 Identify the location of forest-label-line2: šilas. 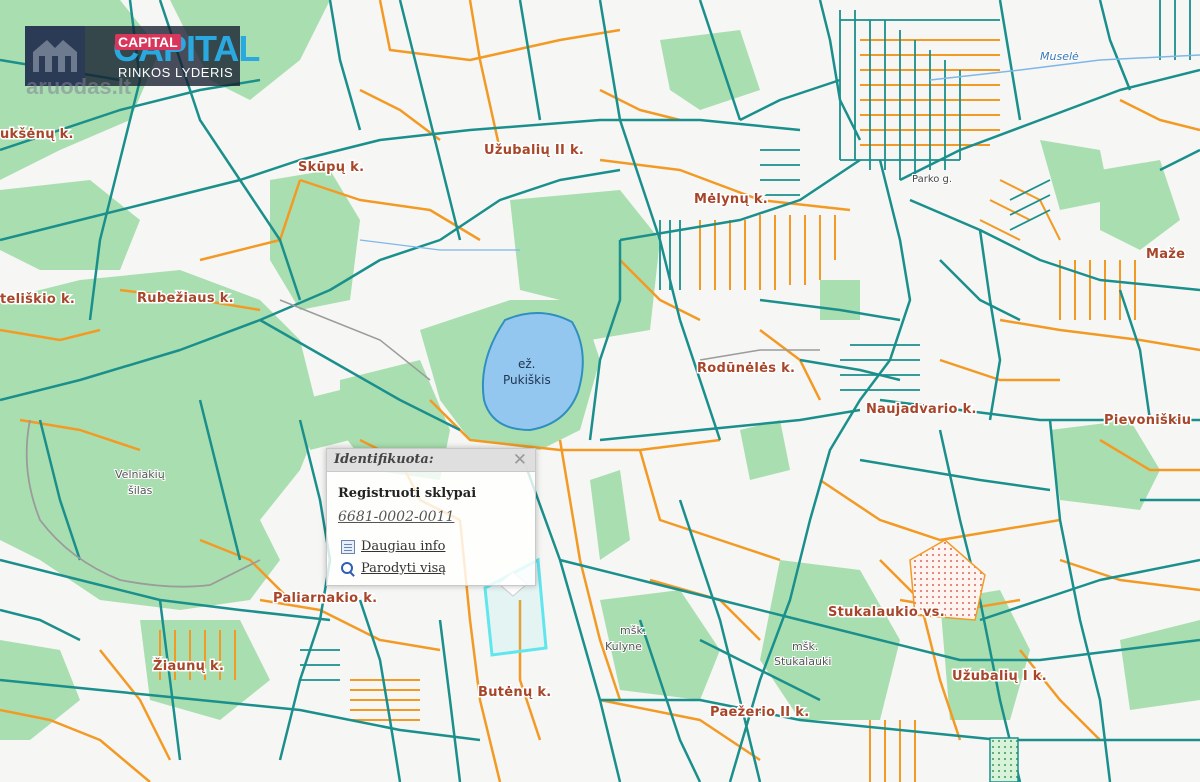
(140, 490).